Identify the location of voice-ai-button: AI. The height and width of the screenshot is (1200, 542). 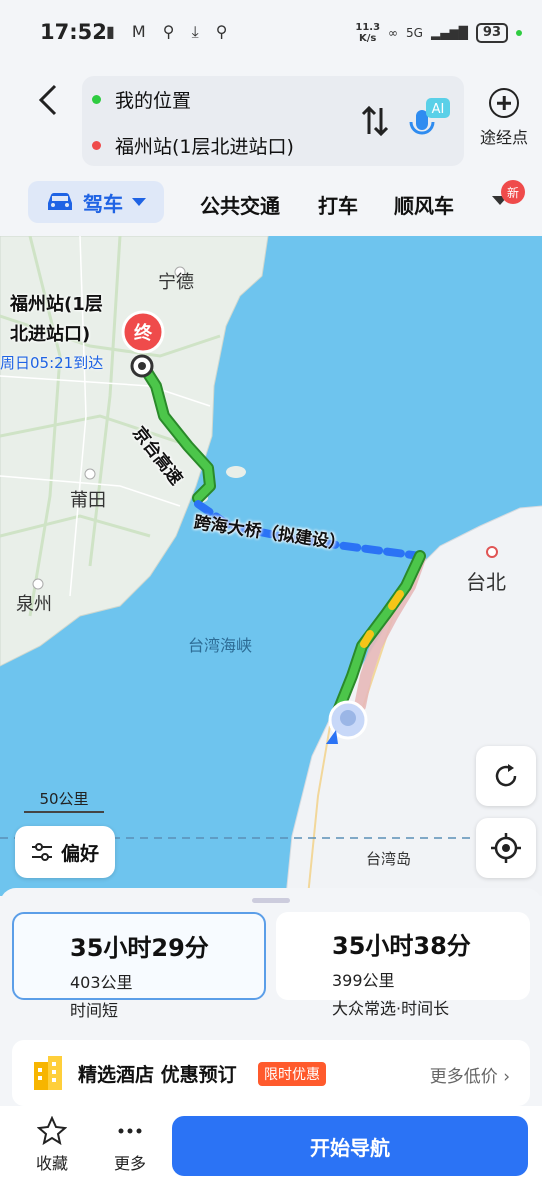
(430, 118).